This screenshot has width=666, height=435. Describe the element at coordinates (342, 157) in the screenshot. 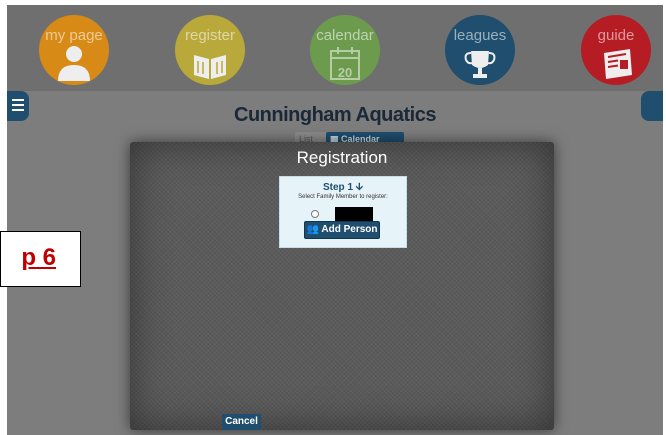

I see `modal-title: Registration` at that location.